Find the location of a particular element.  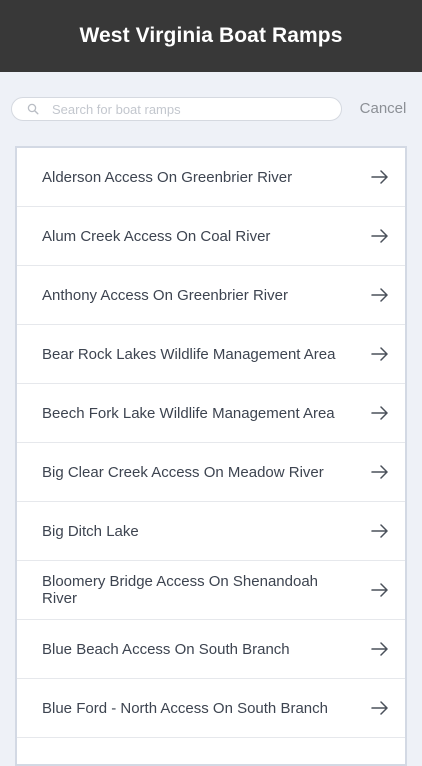

ramp-name: Big Ditch Lake is located at coordinates (90, 531).